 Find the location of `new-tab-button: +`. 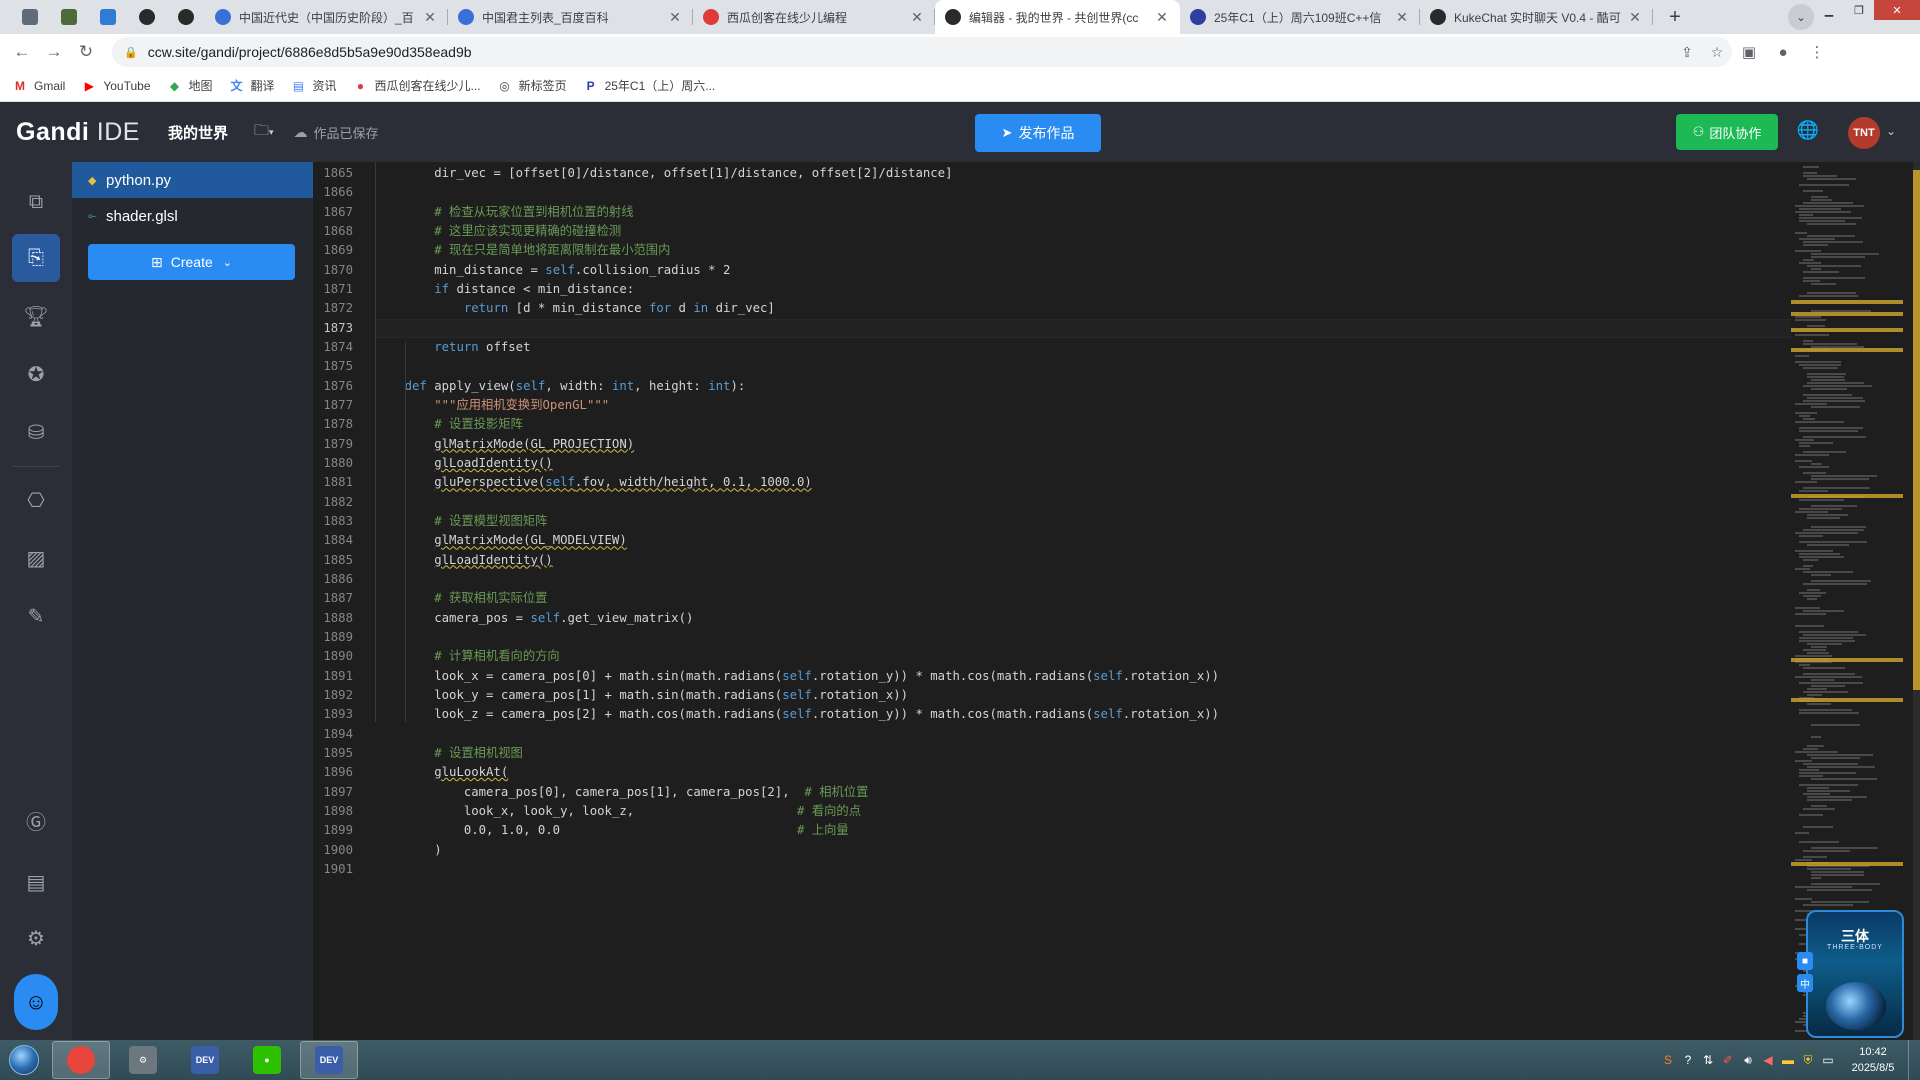

new-tab-button: + is located at coordinates (1675, 17).